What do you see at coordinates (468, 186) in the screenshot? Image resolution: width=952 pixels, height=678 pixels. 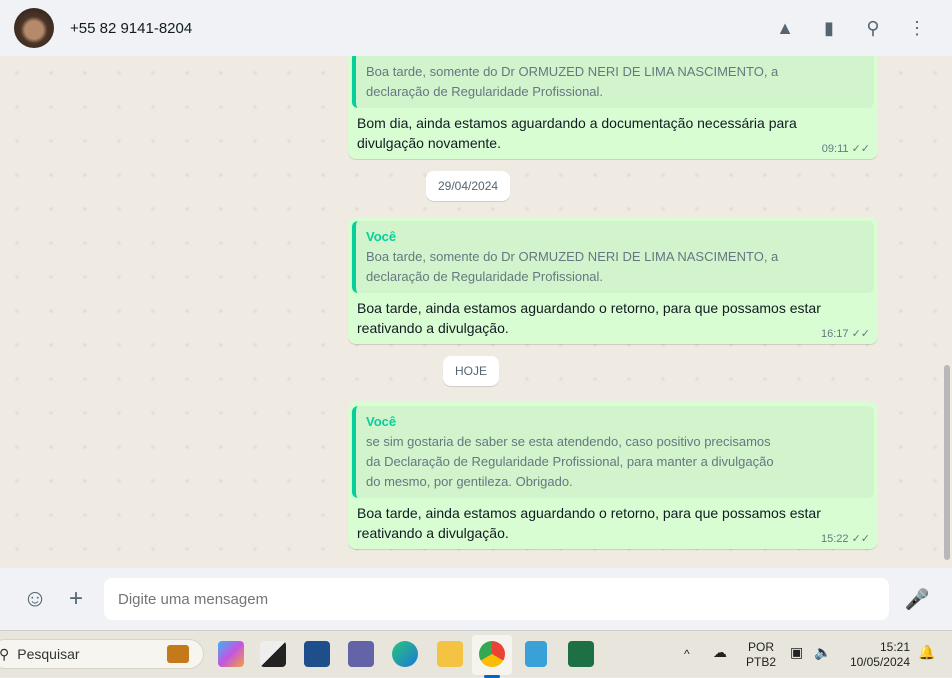 I see `date-separator: 29/04/2024` at bounding box center [468, 186].